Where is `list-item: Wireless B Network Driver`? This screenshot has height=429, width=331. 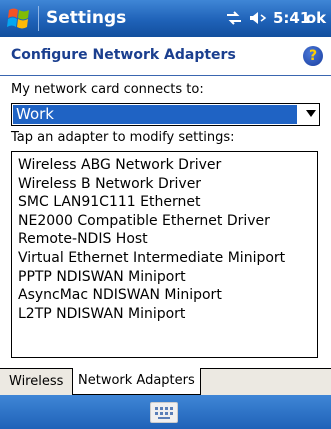
list-item: Wireless B Network Driver is located at coordinates (167, 184).